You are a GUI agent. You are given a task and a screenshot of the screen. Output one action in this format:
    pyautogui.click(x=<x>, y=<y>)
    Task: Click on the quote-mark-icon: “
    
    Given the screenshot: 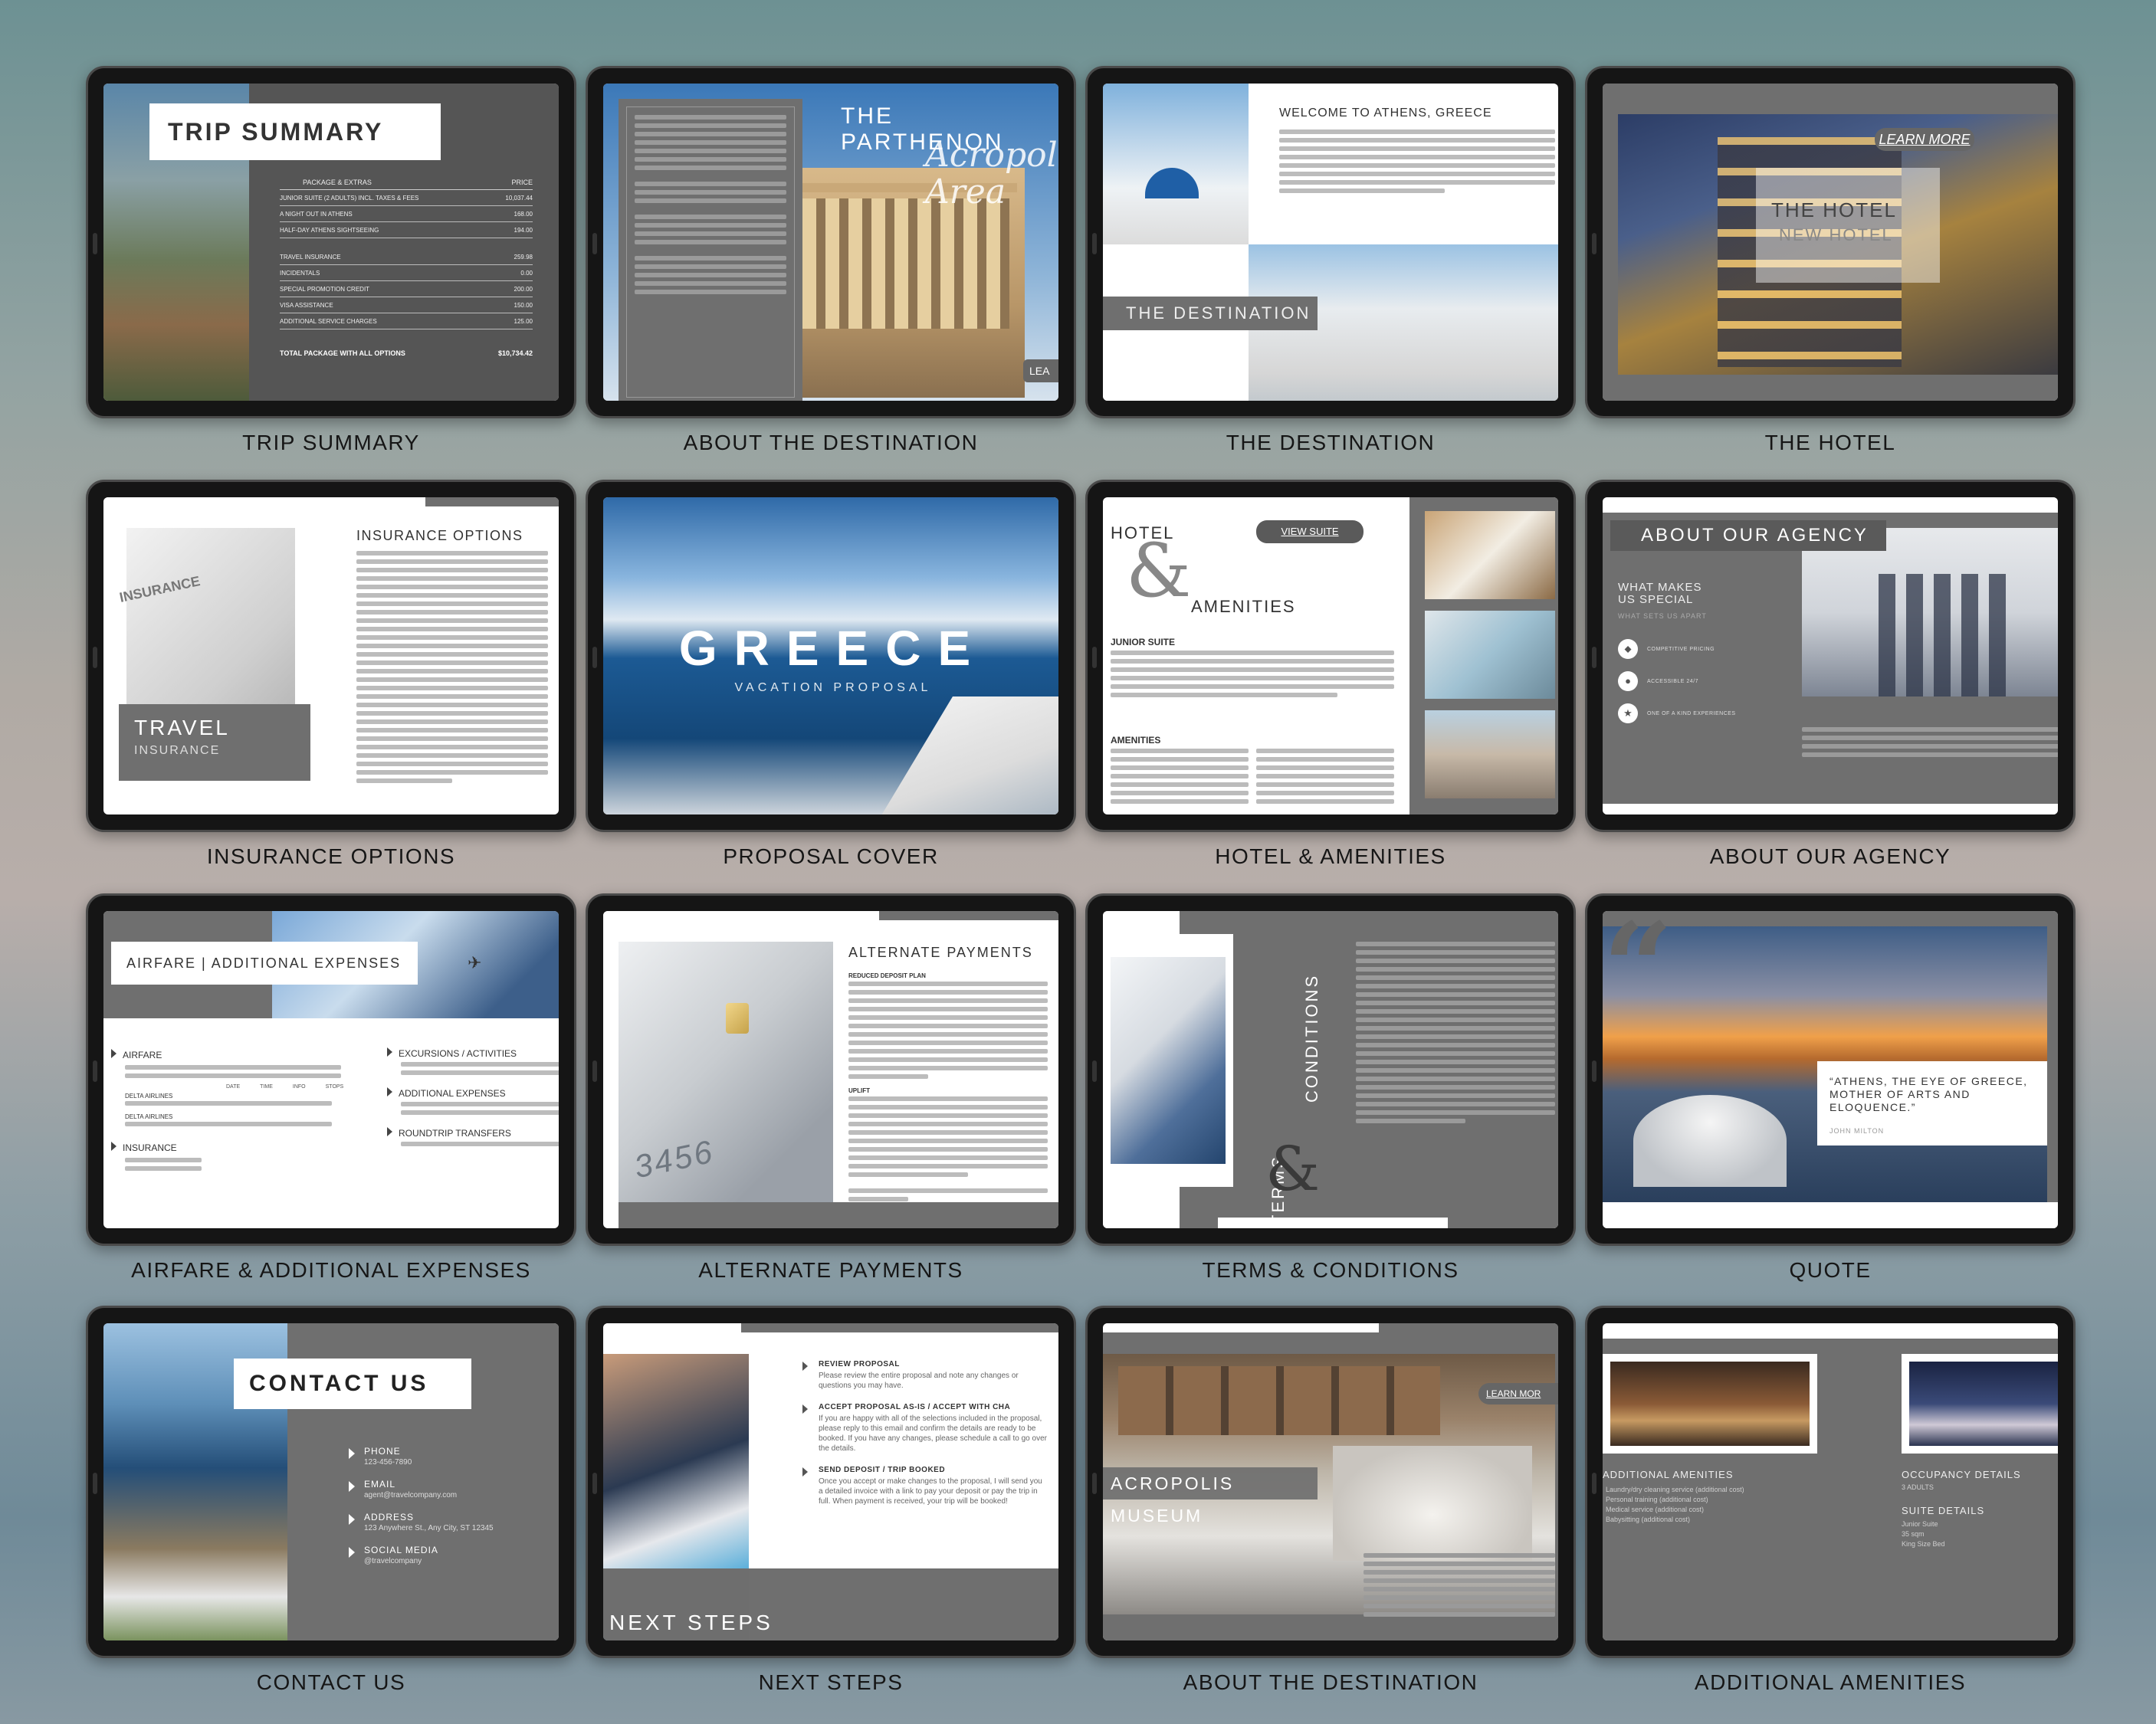 What is the action you would take?
    pyautogui.click(x=1639, y=975)
    